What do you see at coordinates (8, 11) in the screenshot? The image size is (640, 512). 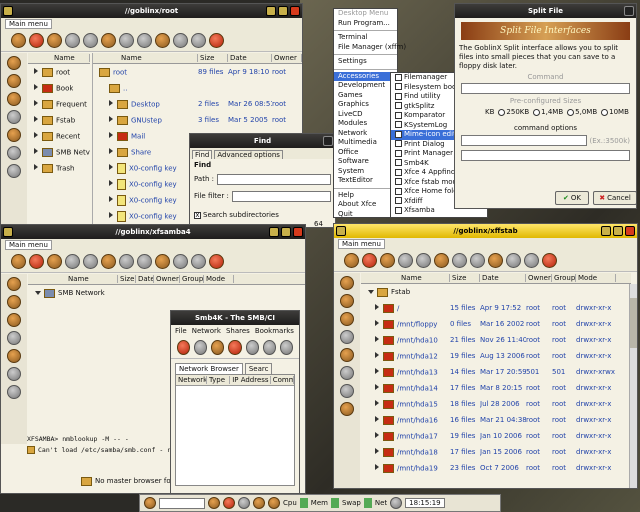 I see `window-menu-icon` at bounding box center [8, 11].